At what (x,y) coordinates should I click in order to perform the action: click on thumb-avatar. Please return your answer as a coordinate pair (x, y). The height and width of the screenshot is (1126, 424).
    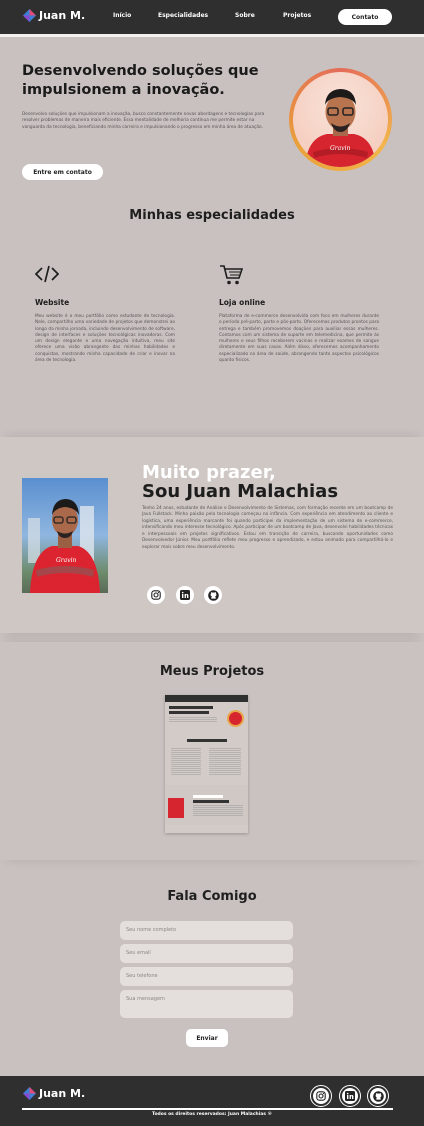
    Looking at the image, I should click on (235, 718).